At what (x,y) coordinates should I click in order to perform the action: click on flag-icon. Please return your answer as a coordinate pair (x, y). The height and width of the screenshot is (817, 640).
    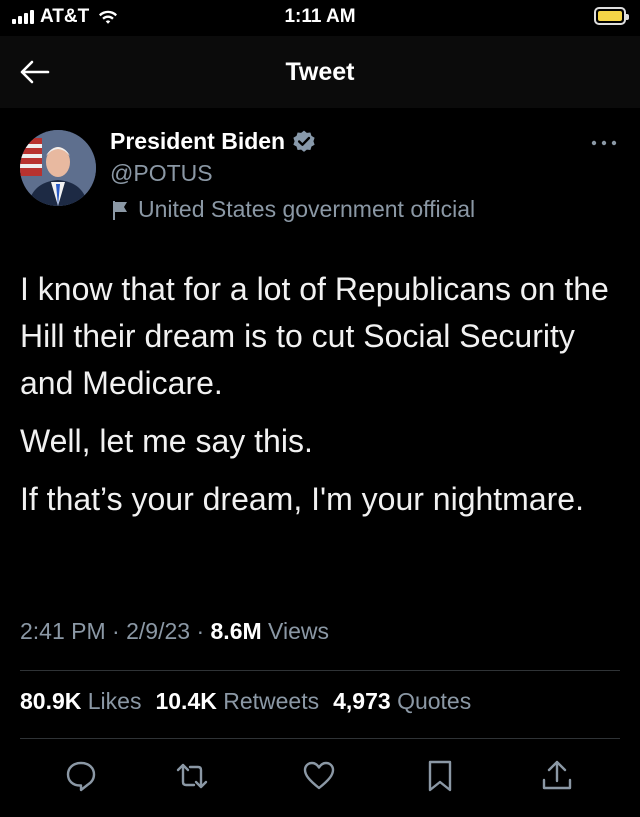
    Looking at the image, I should click on (120, 210).